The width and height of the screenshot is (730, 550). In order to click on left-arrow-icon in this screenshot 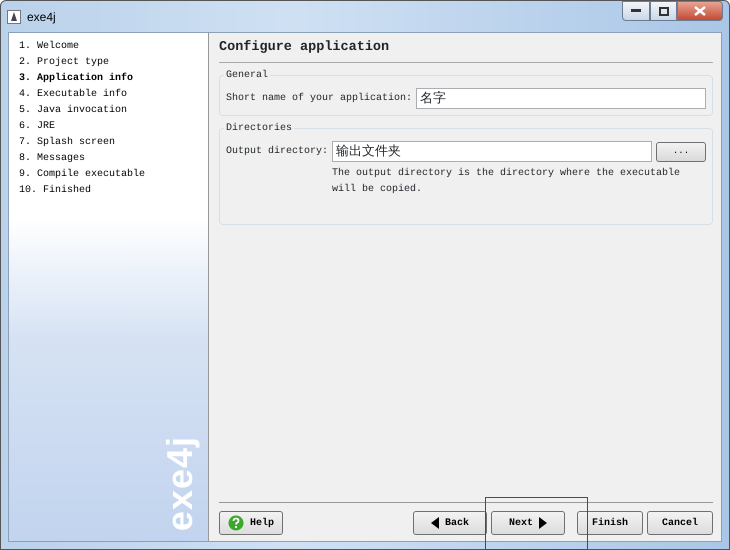, I will do `click(434, 523)`.